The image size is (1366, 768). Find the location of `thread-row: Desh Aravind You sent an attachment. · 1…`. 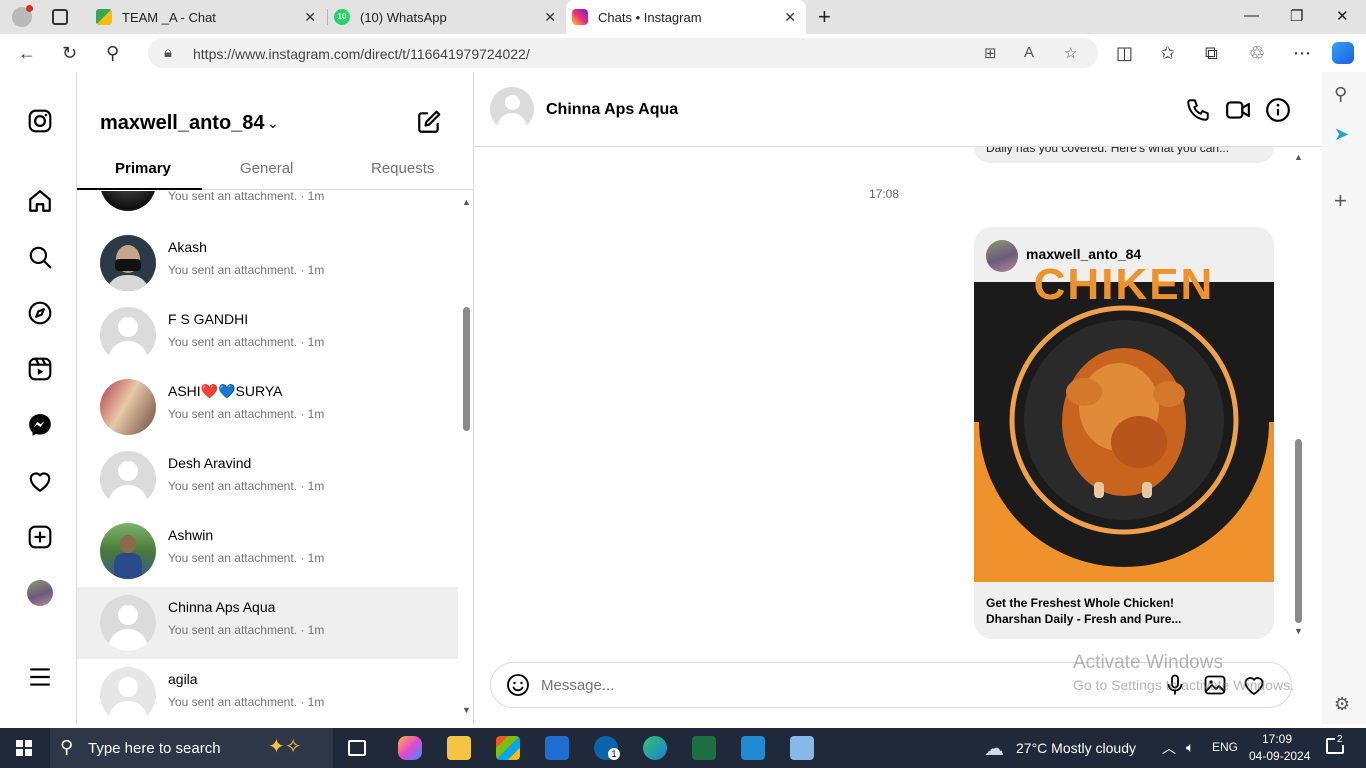

thread-row: Desh Aravind You sent an attachment. · 1… is located at coordinates (267, 479).